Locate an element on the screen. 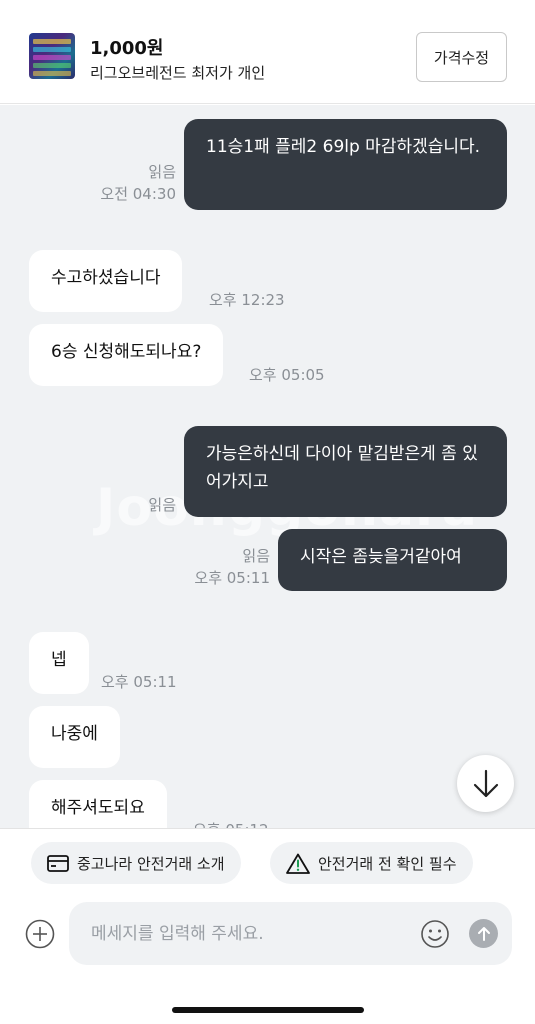  message-time: 오후 05:05 is located at coordinates (287, 375).